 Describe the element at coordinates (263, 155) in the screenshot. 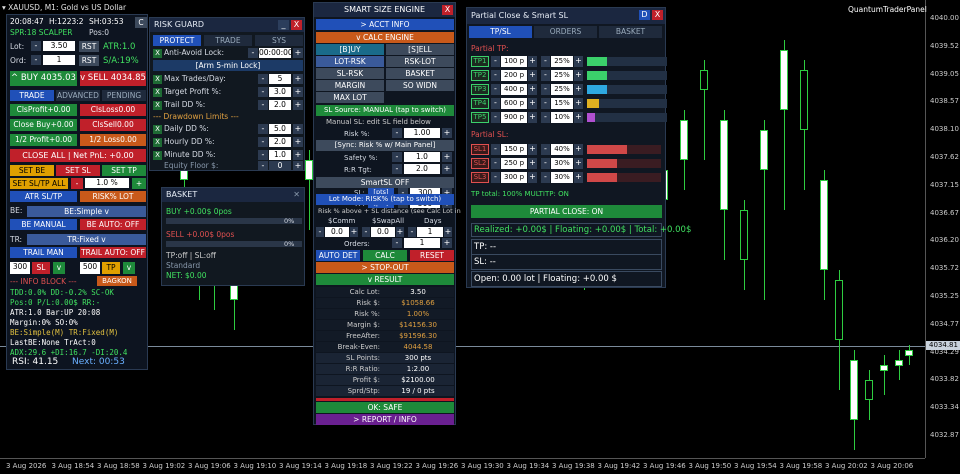

I see `minute-dd-minus: -` at that location.